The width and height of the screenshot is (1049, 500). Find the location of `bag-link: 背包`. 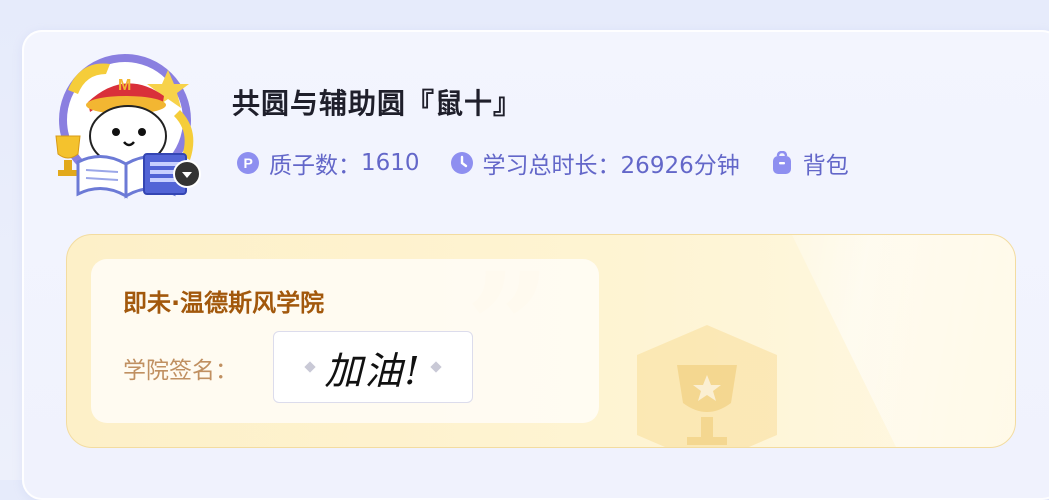

bag-link: 背包 is located at coordinates (809, 163).